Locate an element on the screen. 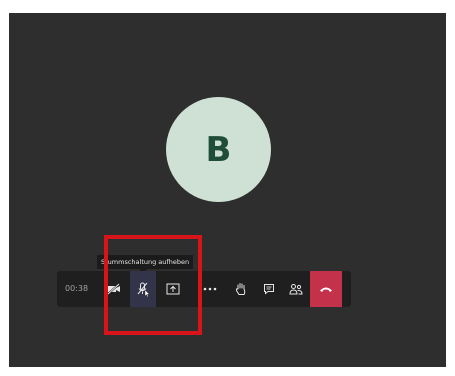 This screenshot has height=376, width=455. call-timer: 00:38 is located at coordinates (77, 288).